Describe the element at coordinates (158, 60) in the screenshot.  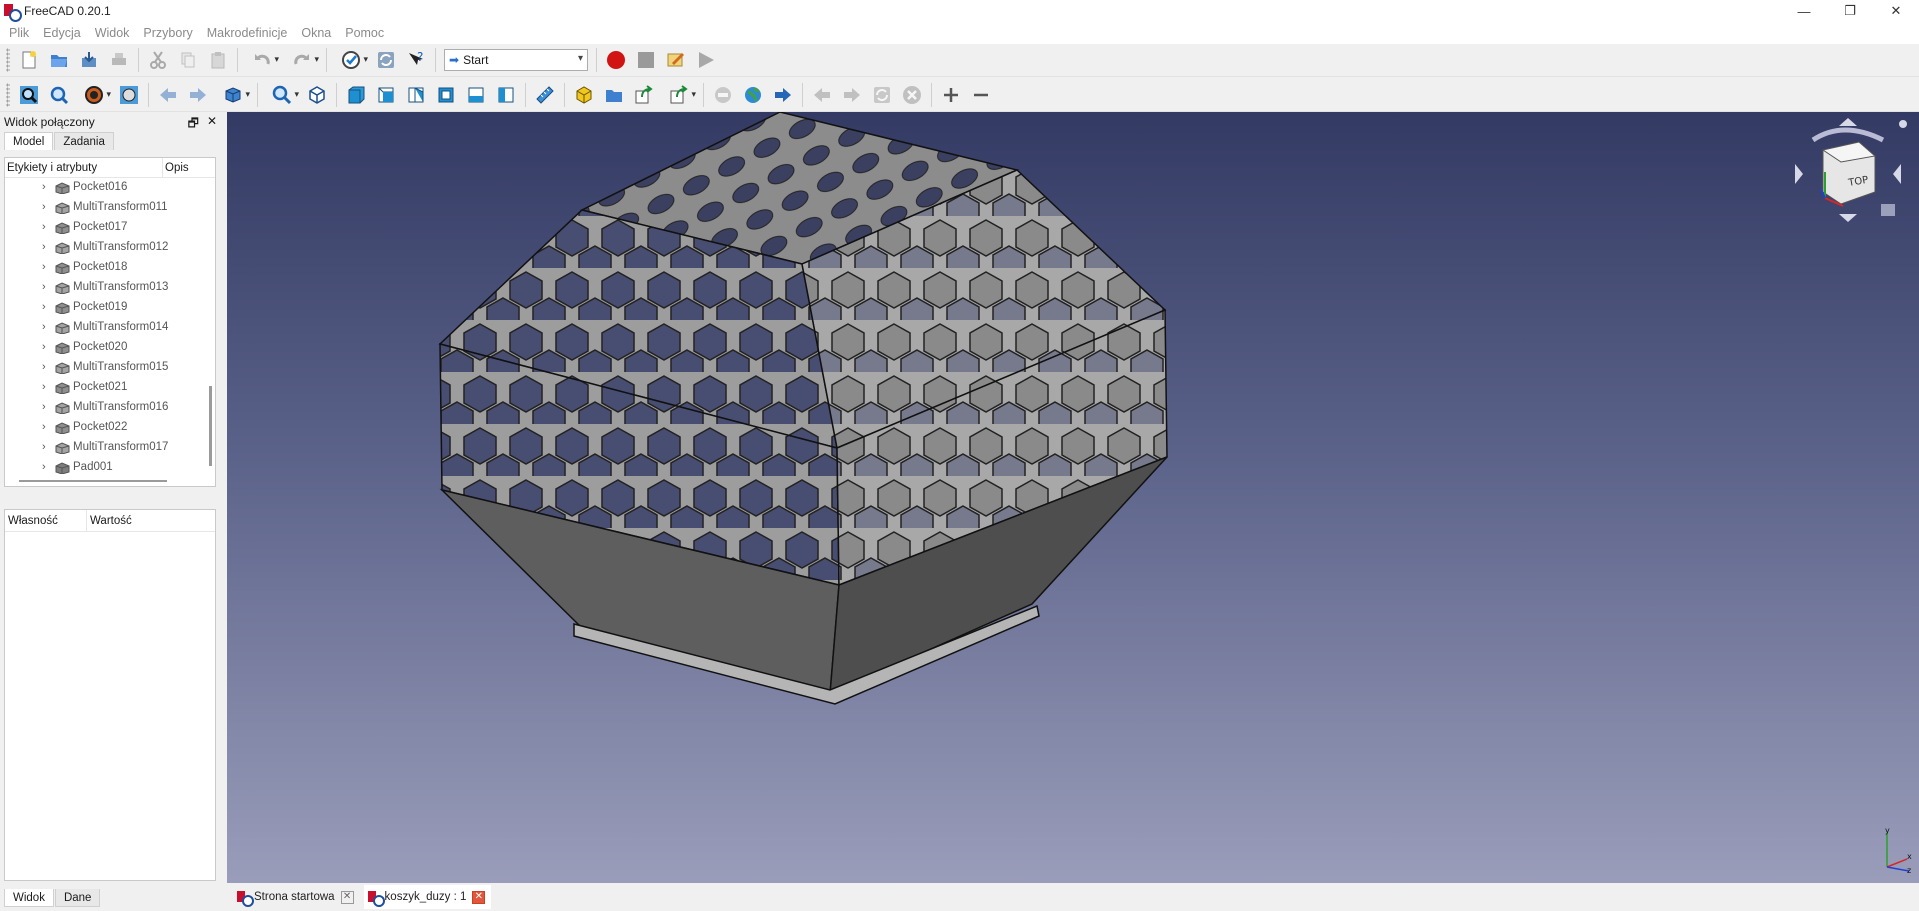
I see `cut-button` at that location.